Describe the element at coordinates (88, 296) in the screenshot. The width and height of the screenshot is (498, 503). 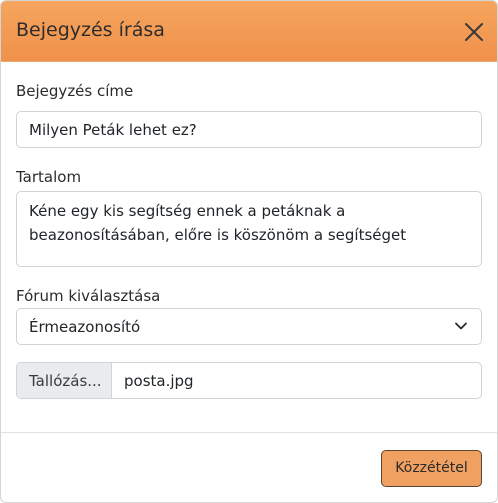
I see `forum-select-label: Fórum kiválasztása` at that location.